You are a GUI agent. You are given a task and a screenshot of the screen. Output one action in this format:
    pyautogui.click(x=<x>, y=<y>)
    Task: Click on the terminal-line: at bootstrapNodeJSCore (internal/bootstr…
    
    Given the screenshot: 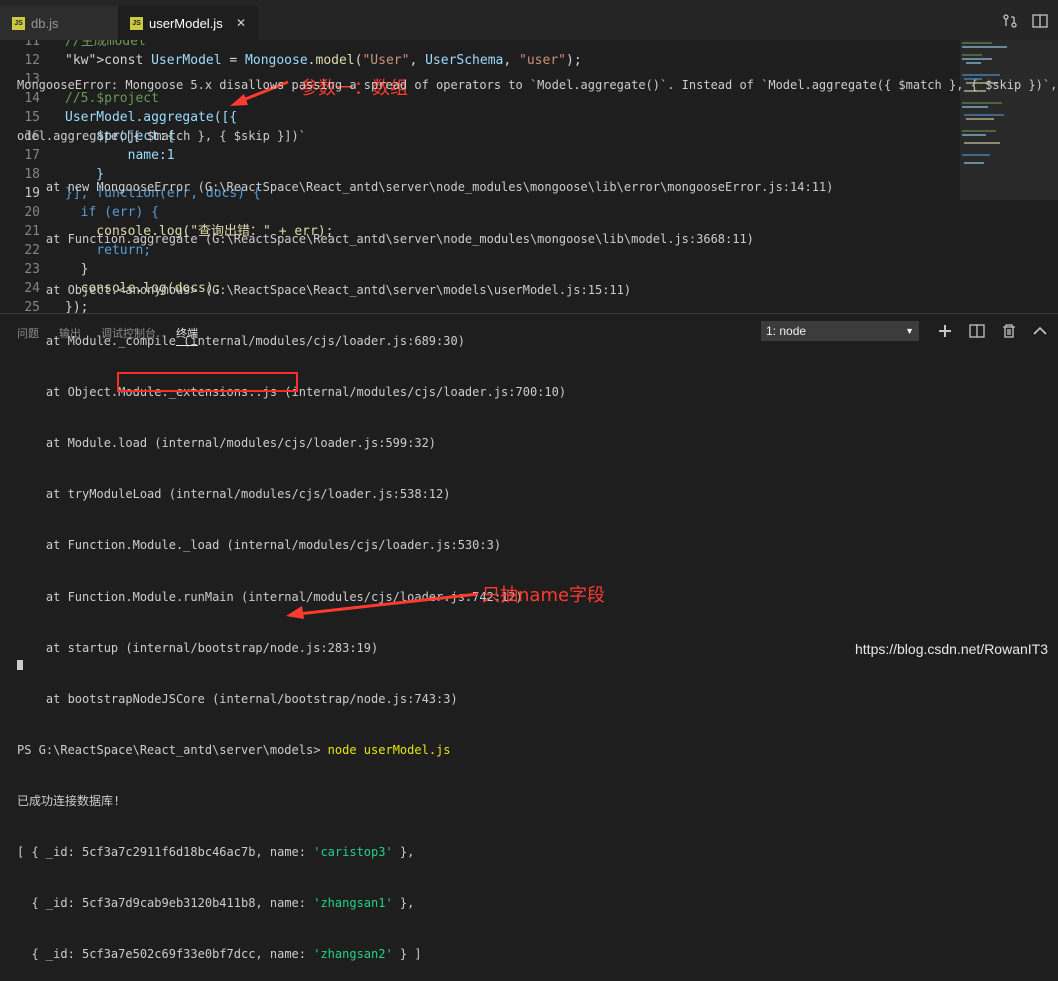 What is the action you would take?
    pyautogui.click(x=237, y=698)
    